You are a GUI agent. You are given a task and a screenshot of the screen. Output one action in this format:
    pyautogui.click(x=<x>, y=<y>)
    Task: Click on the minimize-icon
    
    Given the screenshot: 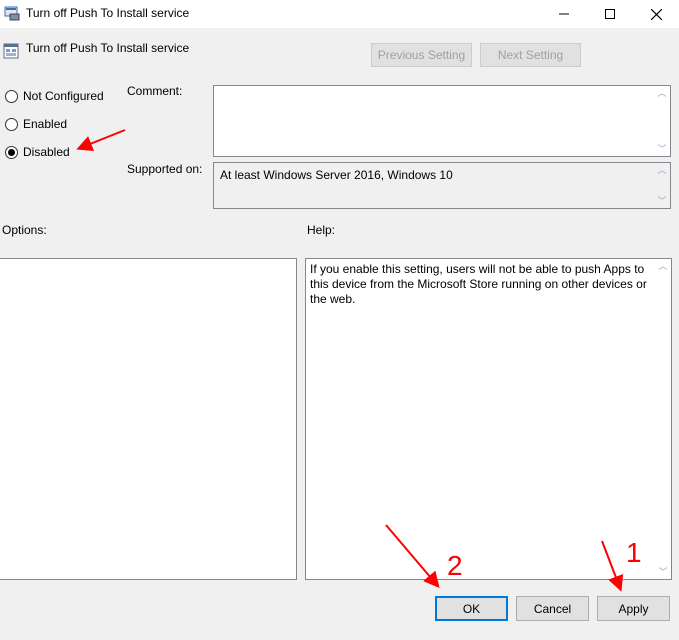 What is the action you would take?
    pyautogui.click(x=564, y=14)
    